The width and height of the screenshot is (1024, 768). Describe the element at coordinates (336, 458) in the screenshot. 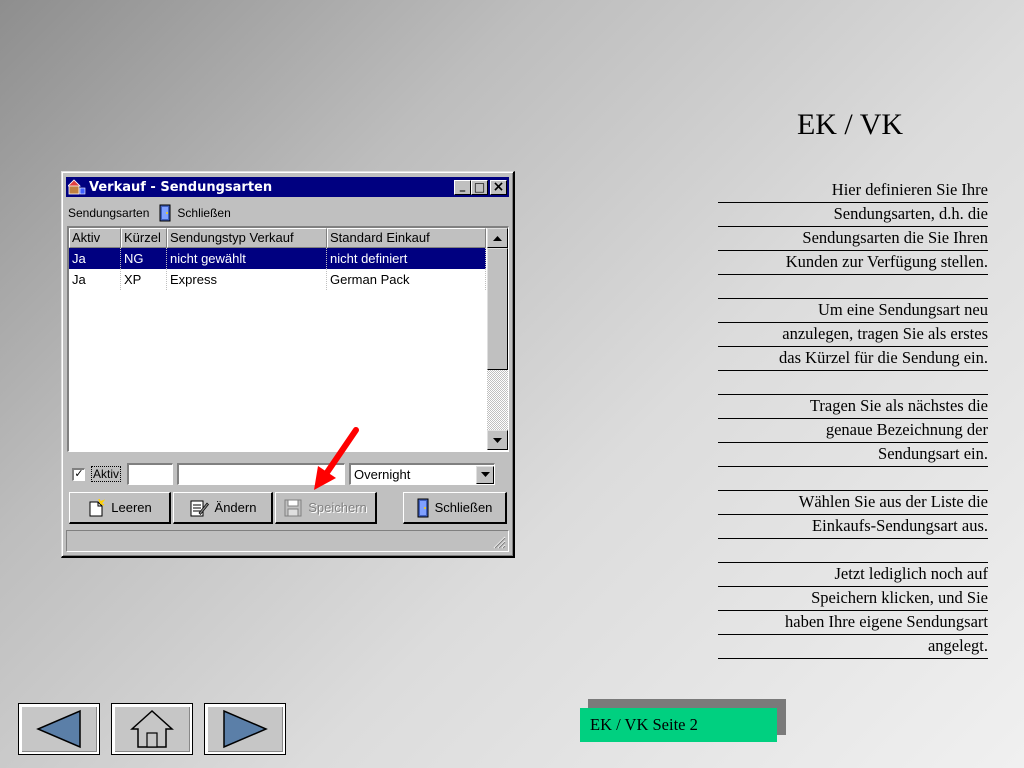

I see `red-arrow-icon` at that location.